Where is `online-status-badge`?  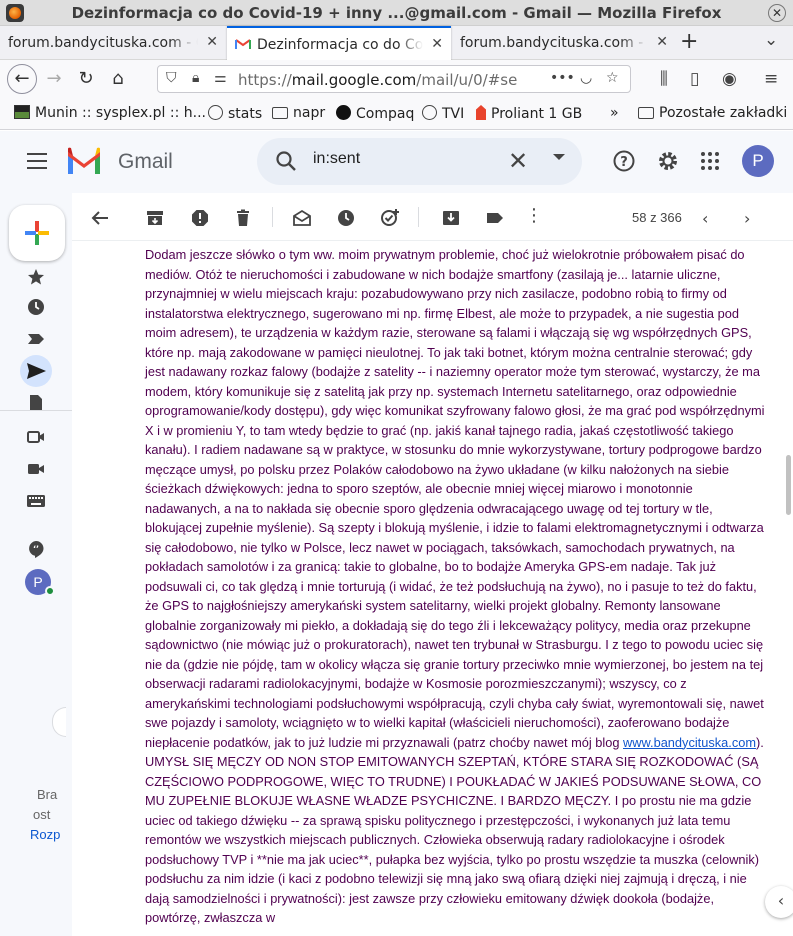 online-status-badge is located at coordinates (50, 591).